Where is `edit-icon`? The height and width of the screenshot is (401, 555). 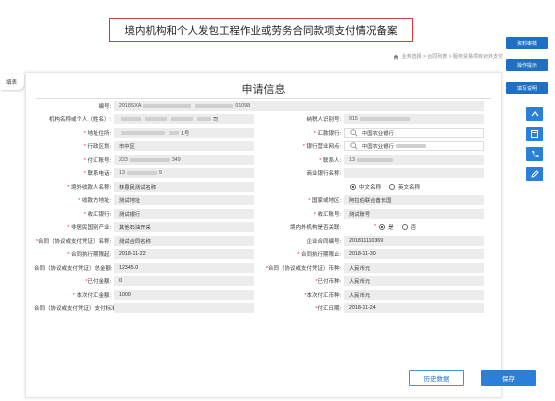 edit-icon is located at coordinates (534, 174).